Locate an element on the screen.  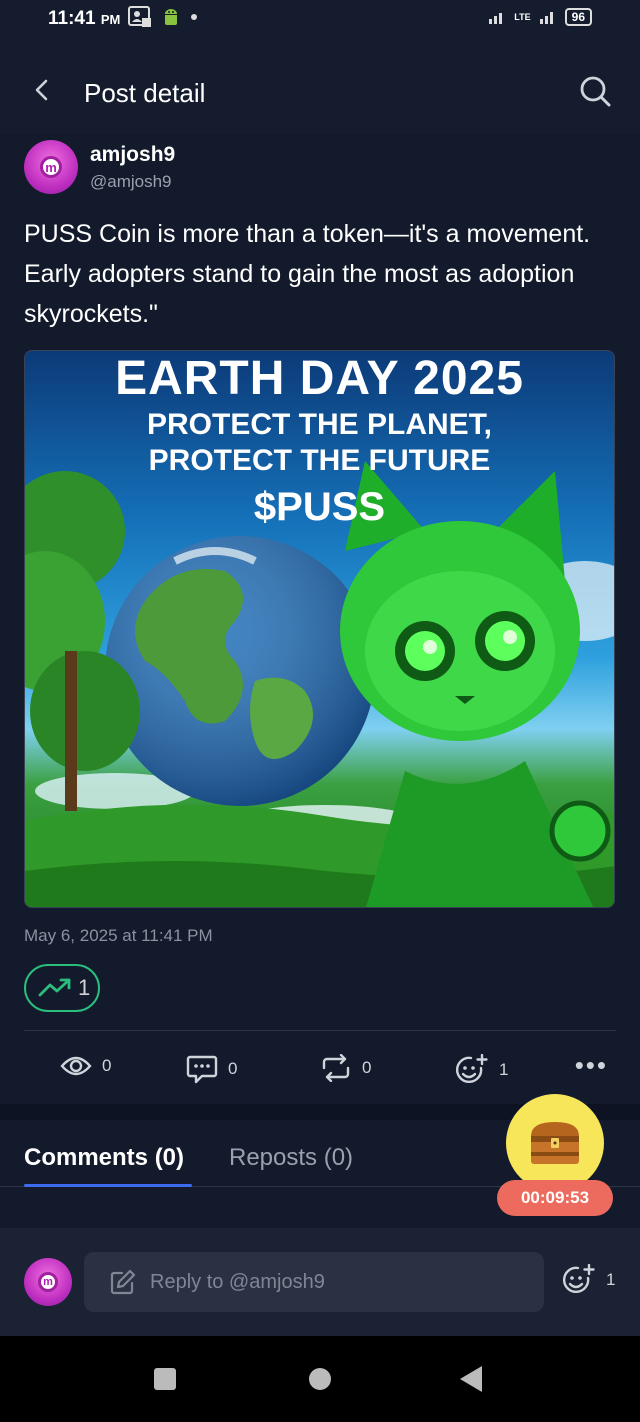
recents-icon is located at coordinates (165, 1379).